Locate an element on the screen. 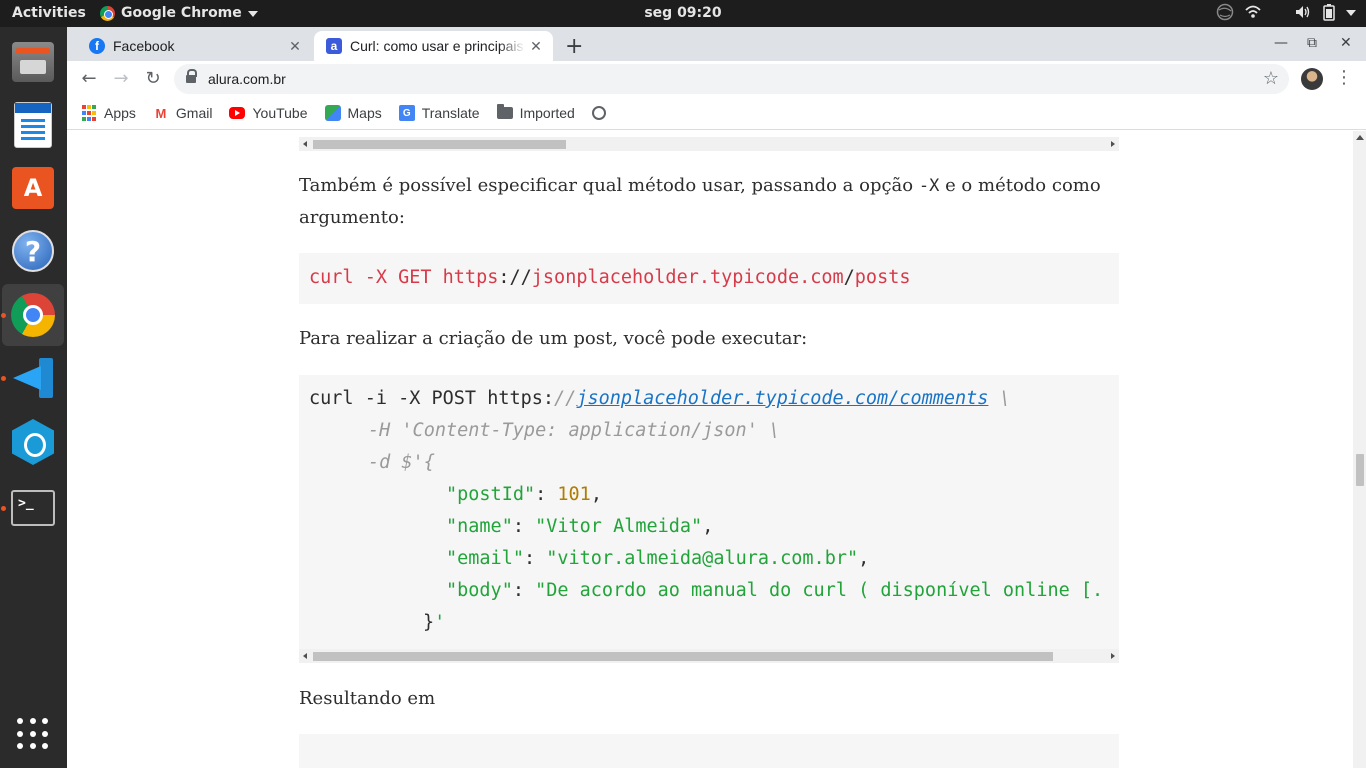 The height and width of the screenshot is (768, 1366). new-tab-button: + is located at coordinates (574, 46).